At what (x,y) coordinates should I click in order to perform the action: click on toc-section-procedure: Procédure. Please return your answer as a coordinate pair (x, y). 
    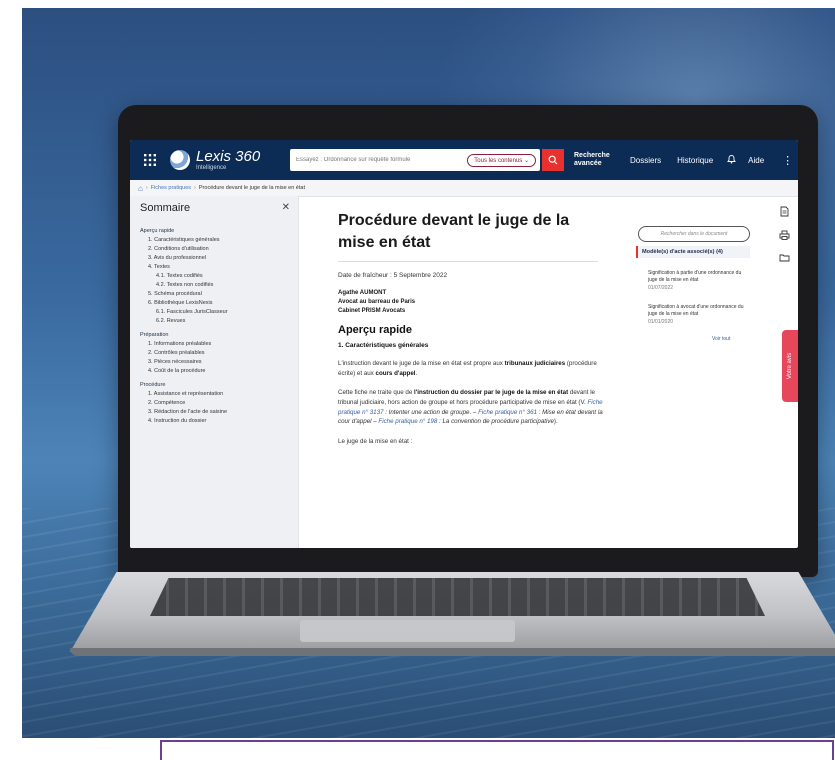
    Looking at the image, I should click on (219, 385).